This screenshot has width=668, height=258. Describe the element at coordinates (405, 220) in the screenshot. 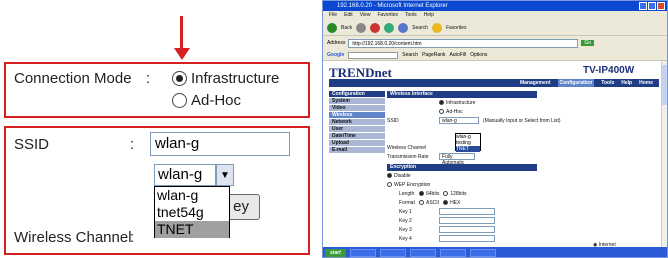

I see `key-label: Key 2` at that location.